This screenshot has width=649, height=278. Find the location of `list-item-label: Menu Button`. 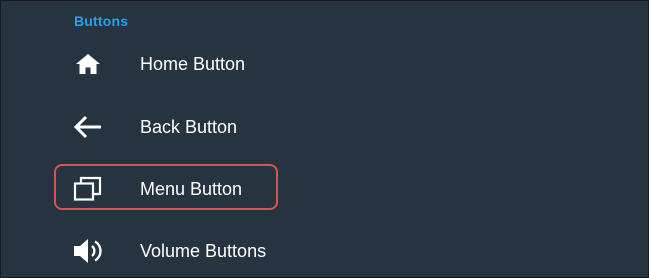

list-item-label: Menu Button is located at coordinates (191, 189).